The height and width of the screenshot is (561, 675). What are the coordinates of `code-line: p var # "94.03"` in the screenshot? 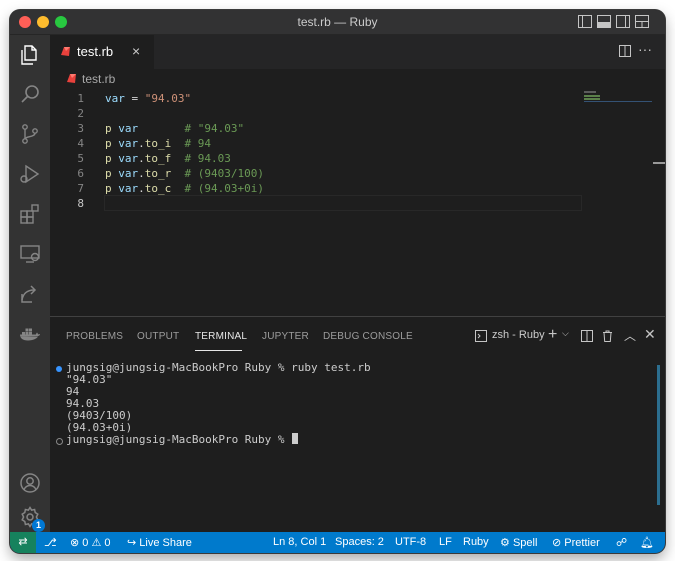 It's located at (174, 128).